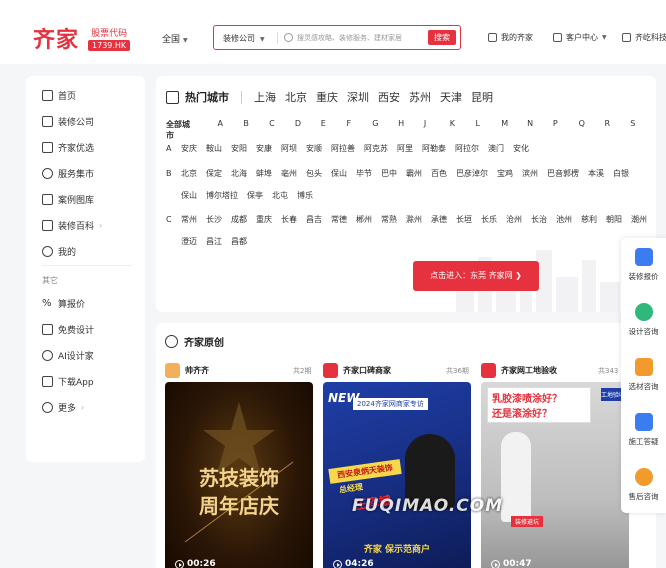  What do you see at coordinates (580, 37) in the screenshot?
I see `nav-customer-center: 客户中心 ▼` at bounding box center [580, 37].